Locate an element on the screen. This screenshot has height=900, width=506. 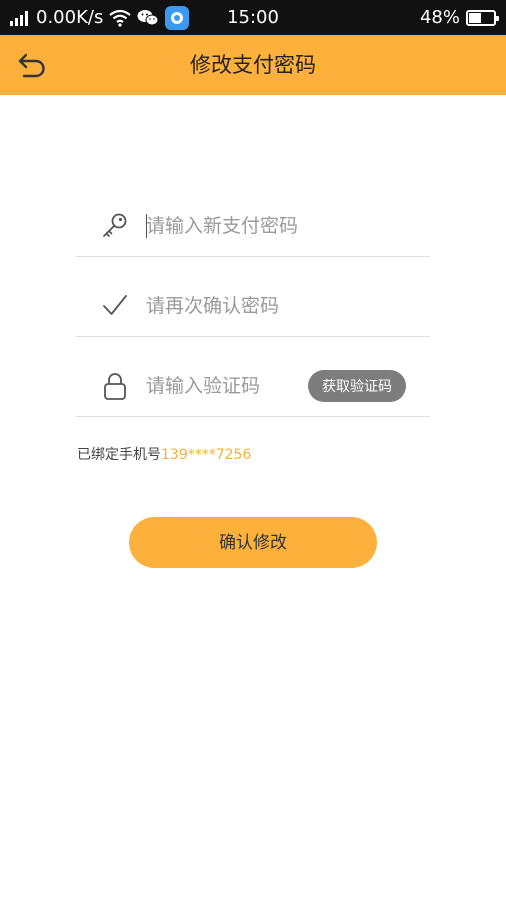
confirm-change-button: 确认修改 is located at coordinates (253, 542).